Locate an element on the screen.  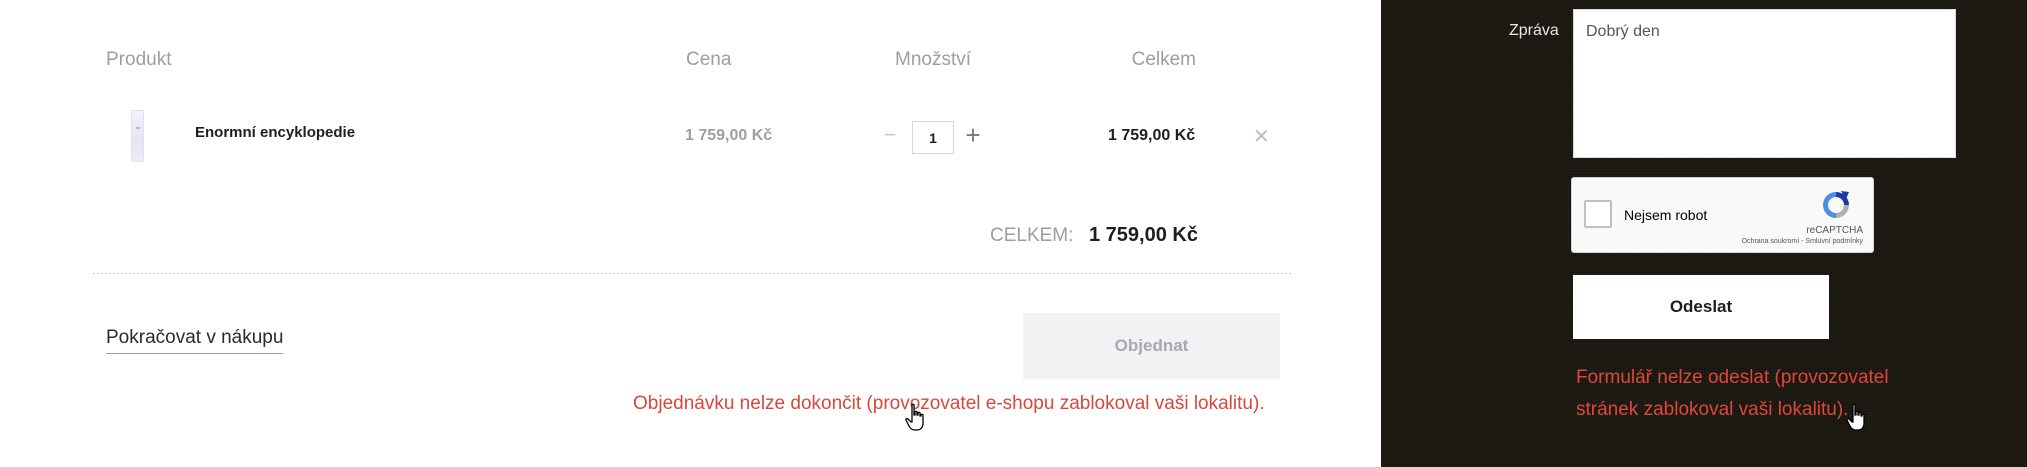
product-thumbnail is located at coordinates (137, 136).